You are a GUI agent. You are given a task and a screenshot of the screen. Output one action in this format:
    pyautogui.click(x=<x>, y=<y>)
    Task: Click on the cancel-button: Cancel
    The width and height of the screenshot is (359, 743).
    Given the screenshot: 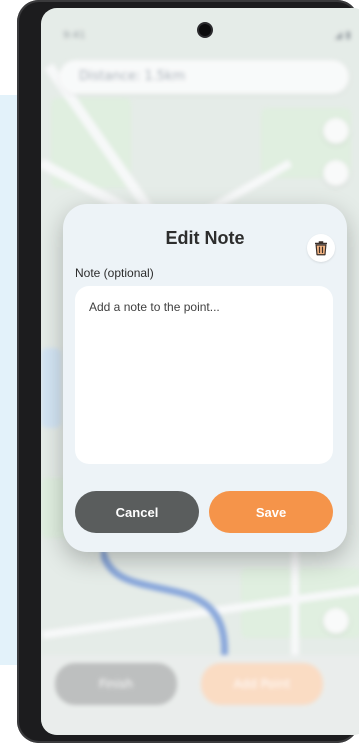 What is the action you would take?
    pyautogui.click(x=137, y=512)
    